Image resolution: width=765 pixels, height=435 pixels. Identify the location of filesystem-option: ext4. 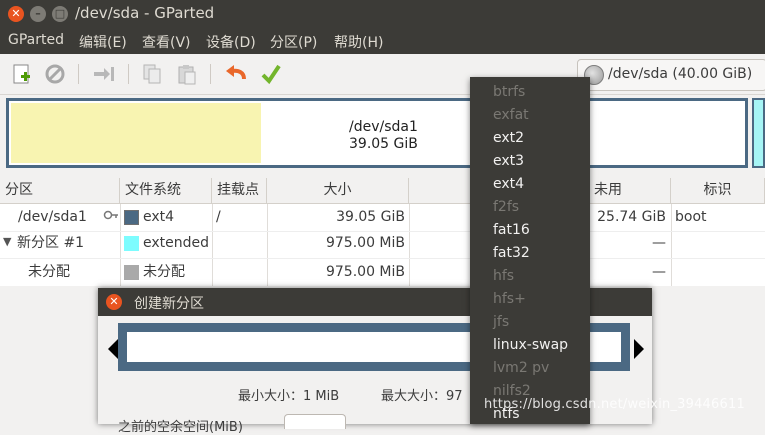
(508, 184).